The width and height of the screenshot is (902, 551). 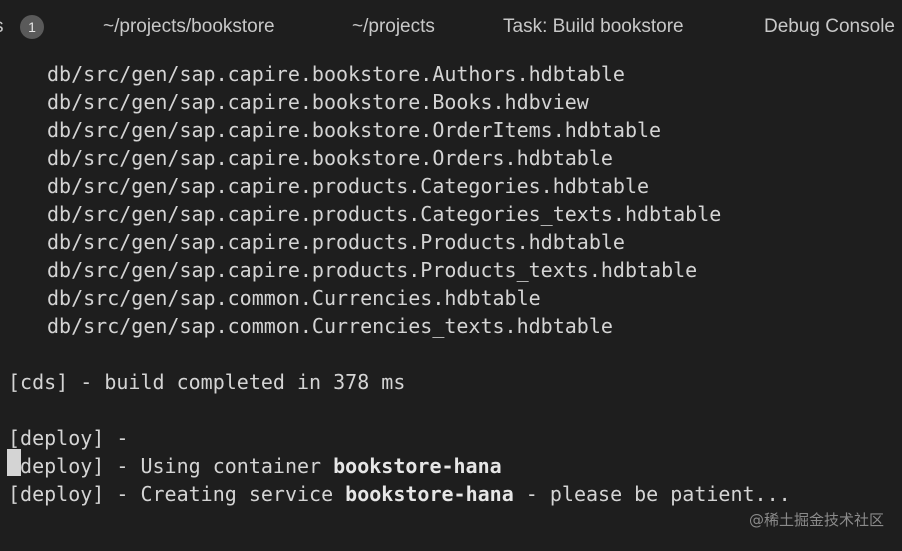 I want to click on terminal-cursor, so click(x=14, y=462).